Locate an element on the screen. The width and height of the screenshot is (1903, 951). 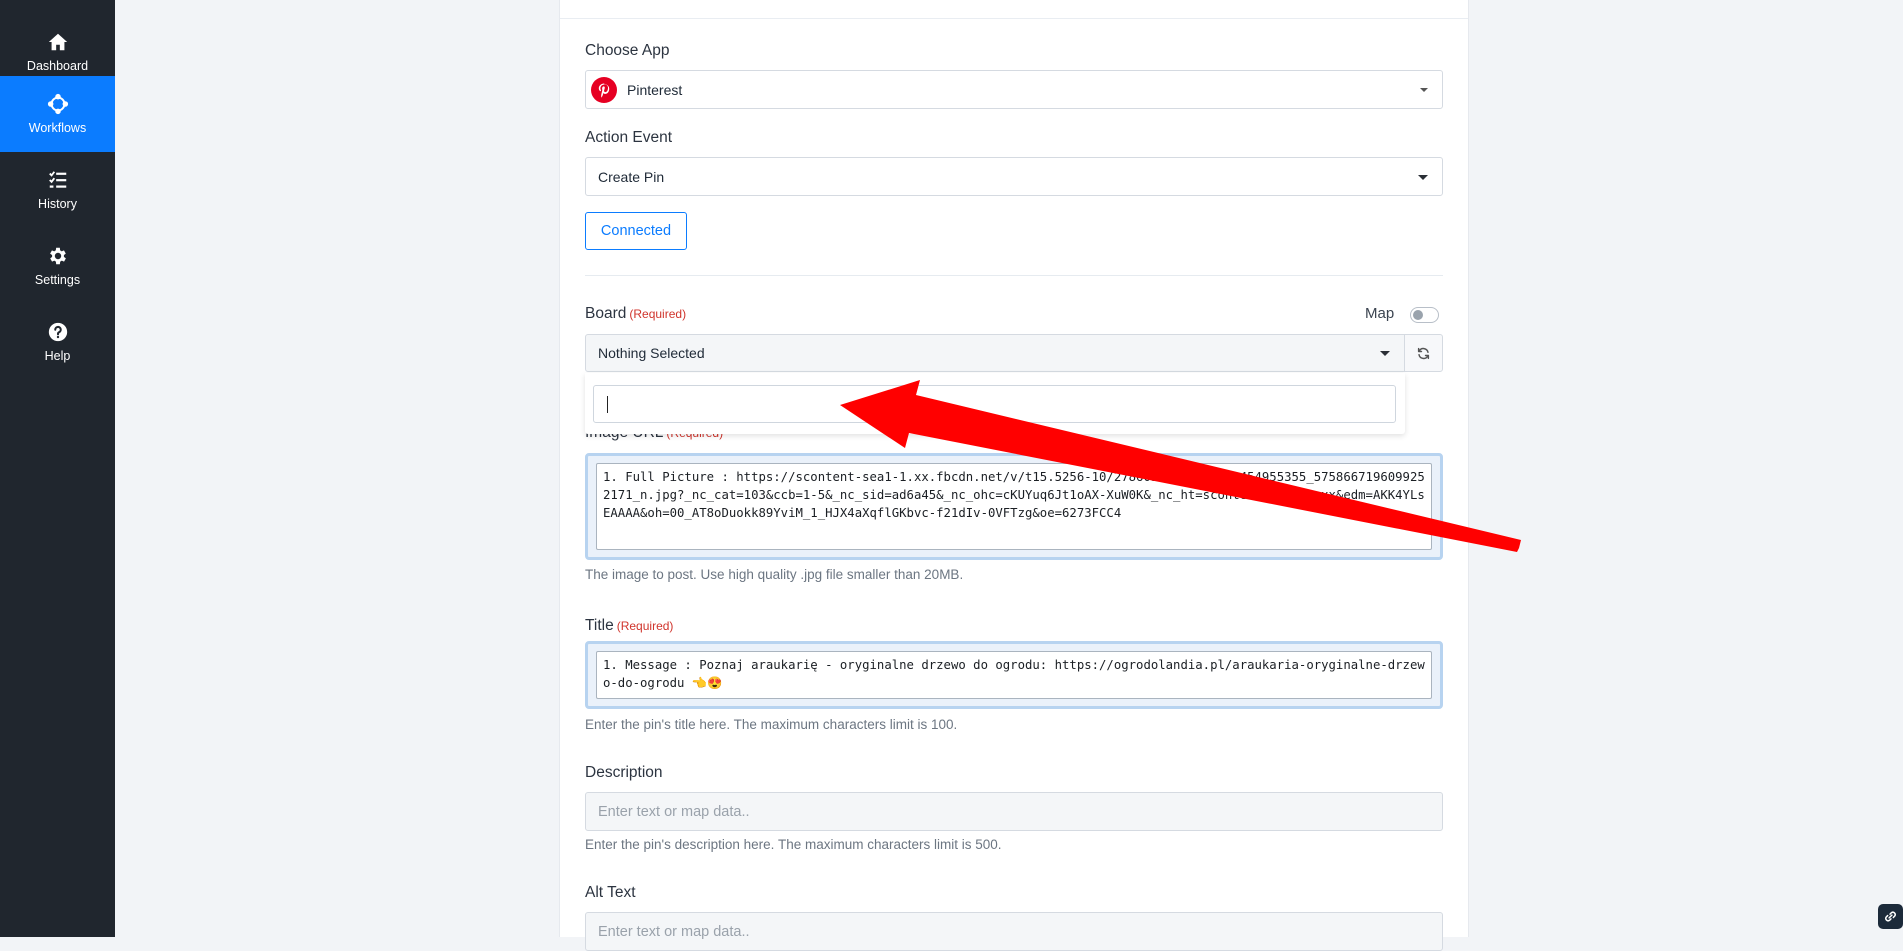
board-search-input is located at coordinates (994, 404).